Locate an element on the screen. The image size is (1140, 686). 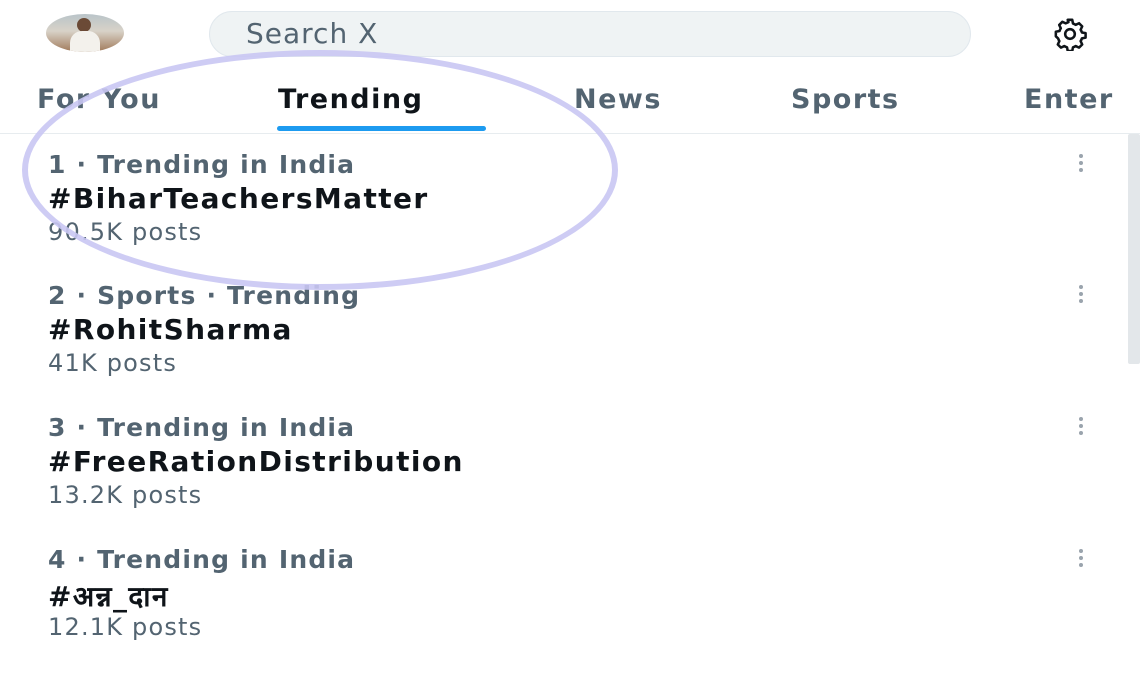
avatar is located at coordinates (85, 33).